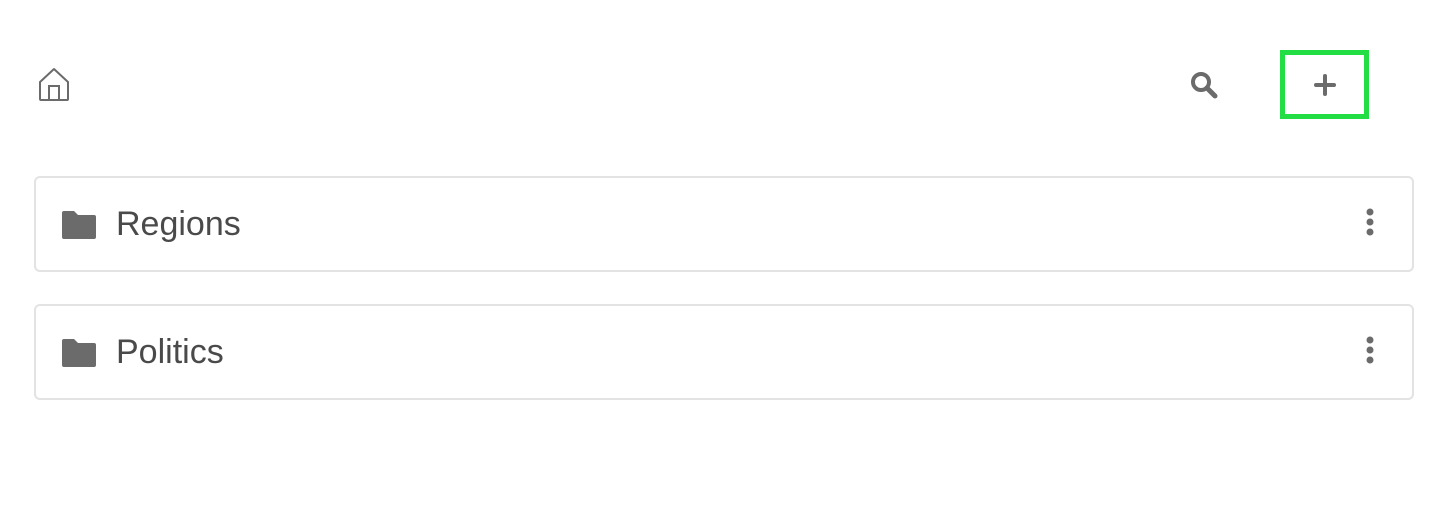 This screenshot has width=1454, height=530. I want to click on add-button, so click(1324, 84).